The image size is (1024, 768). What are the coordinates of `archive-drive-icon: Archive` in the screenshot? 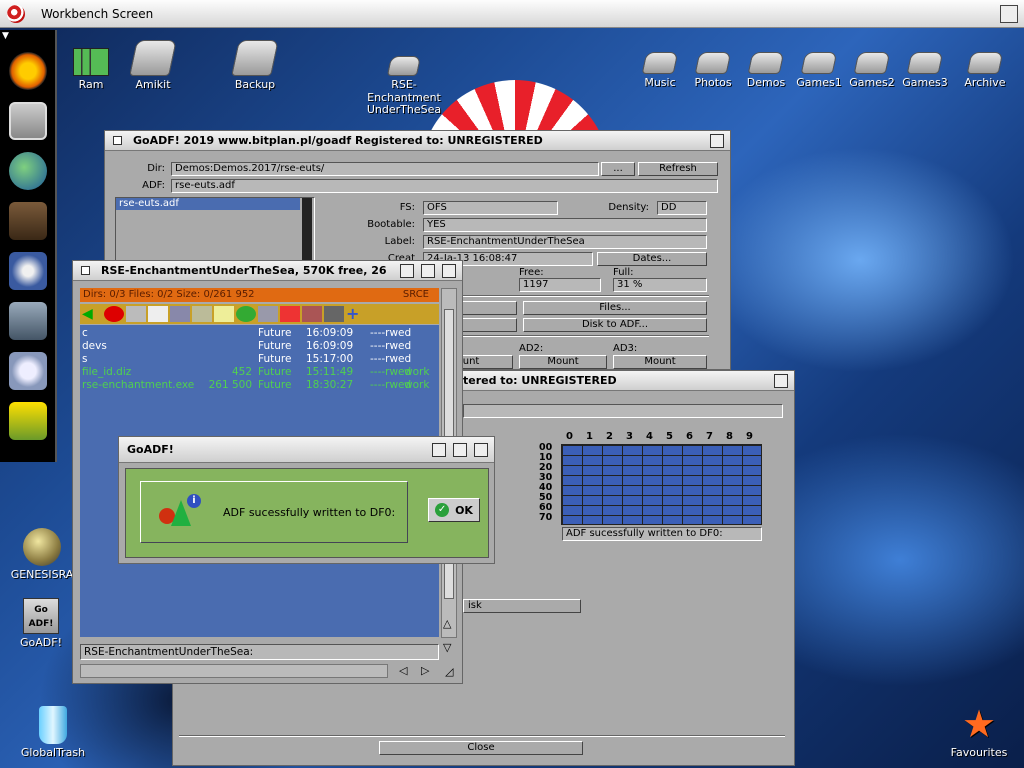 It's located at (985, 71).